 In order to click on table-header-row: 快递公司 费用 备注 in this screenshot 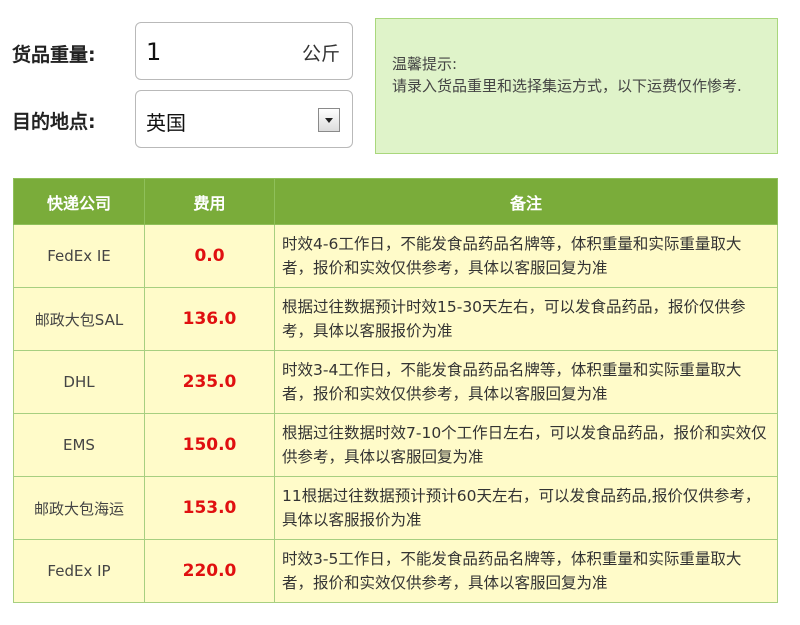, I will do `click(395, 201)`.